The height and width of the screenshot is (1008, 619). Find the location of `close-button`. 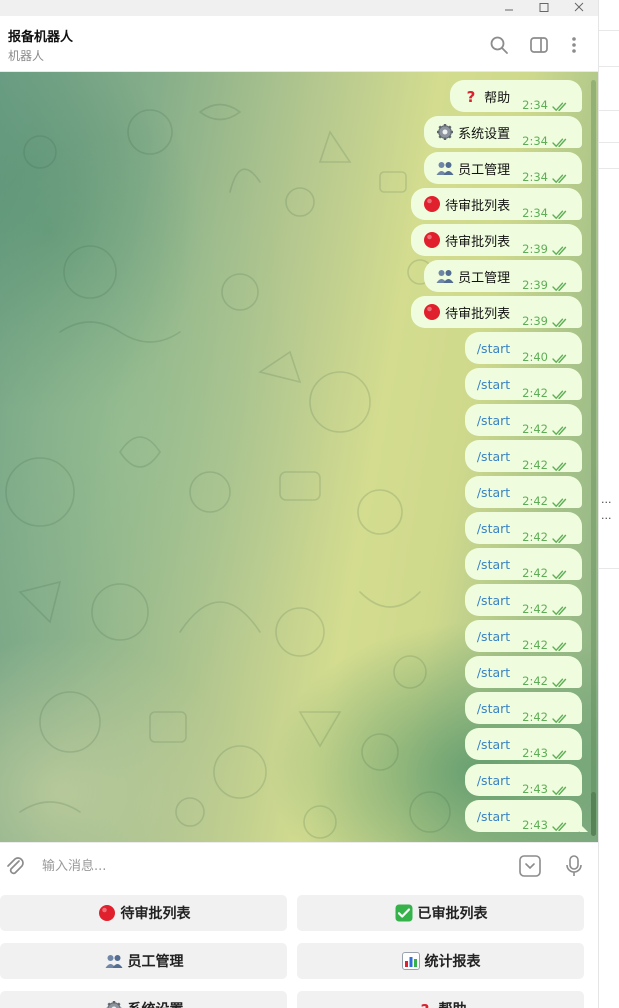

close-button is located at coordinates (579, 8).